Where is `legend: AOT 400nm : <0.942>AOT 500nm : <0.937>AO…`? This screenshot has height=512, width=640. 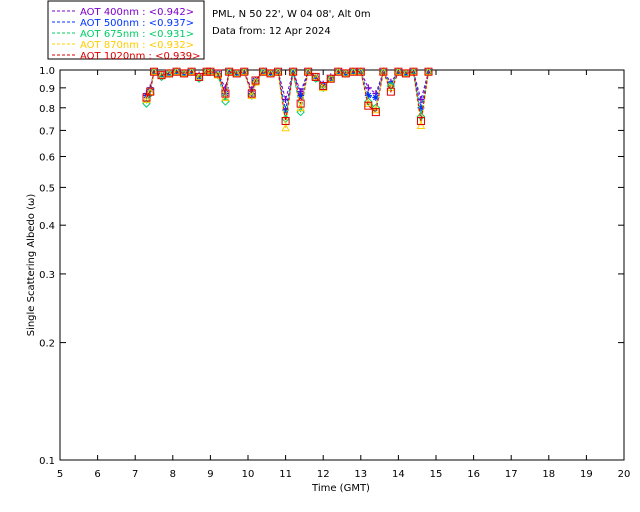
legend: AOT 400nm : <0.942>AOT 500nm : <0.937>AO… is located at coordinates (126, 31).